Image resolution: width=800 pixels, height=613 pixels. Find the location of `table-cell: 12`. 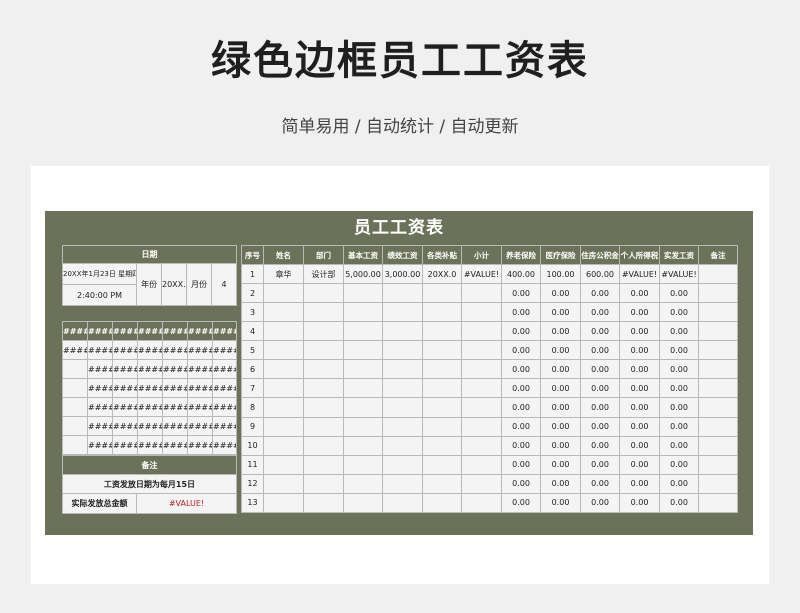

table-cell: 12 is located at coordinates (252, 483).